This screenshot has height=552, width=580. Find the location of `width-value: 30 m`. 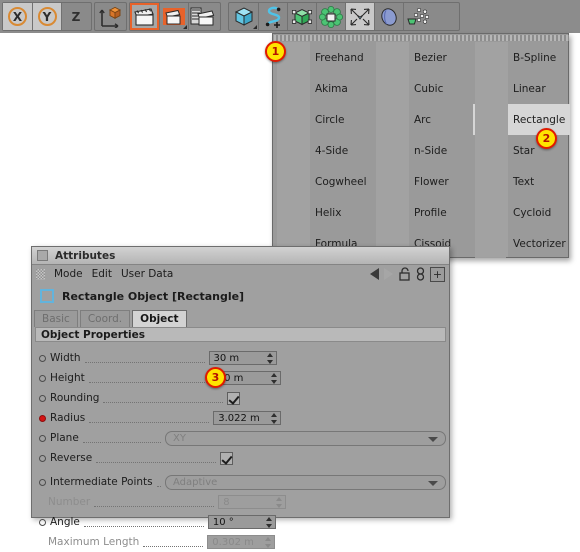

width-value: 30 m is located at coordinates (226, 358).